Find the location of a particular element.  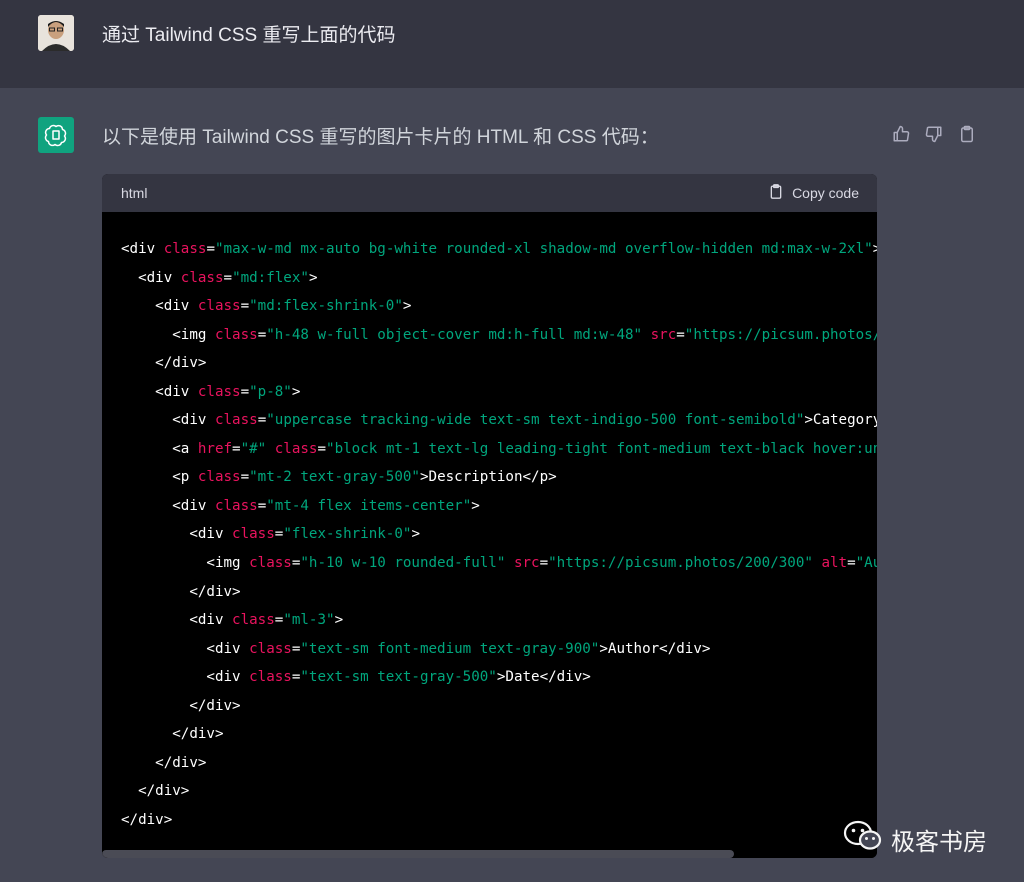

code-token: Date is located at coordinates (522, 677).